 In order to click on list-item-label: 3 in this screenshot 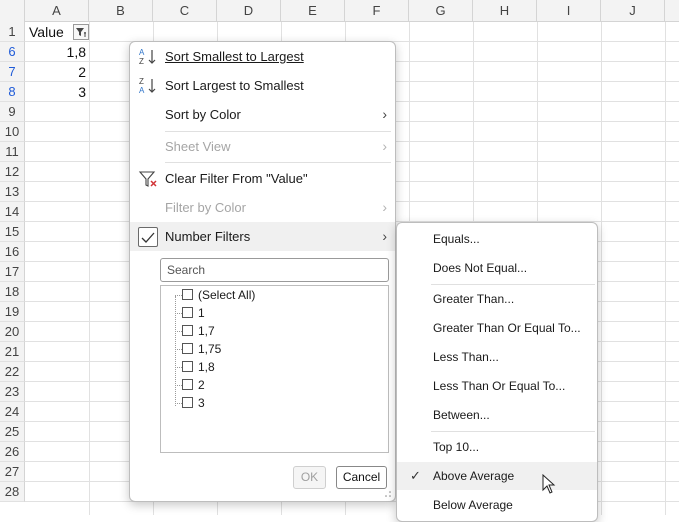, I will do `click(201, 403)`.